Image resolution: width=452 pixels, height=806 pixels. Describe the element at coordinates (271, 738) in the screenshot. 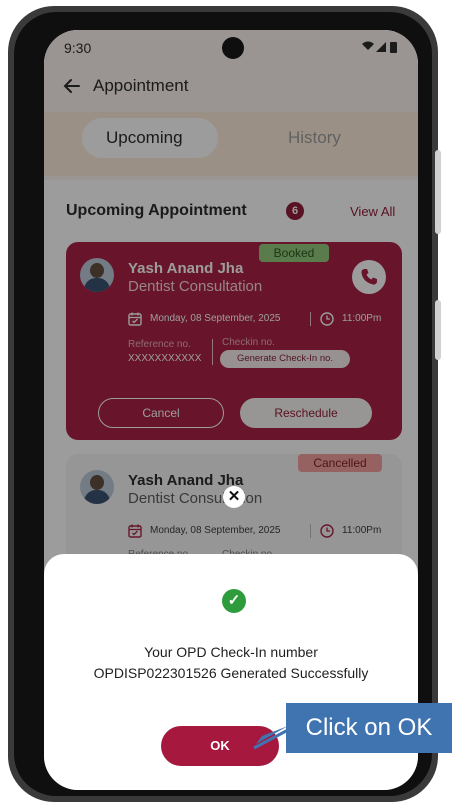

I see `callout-pointer-icon` at that location.